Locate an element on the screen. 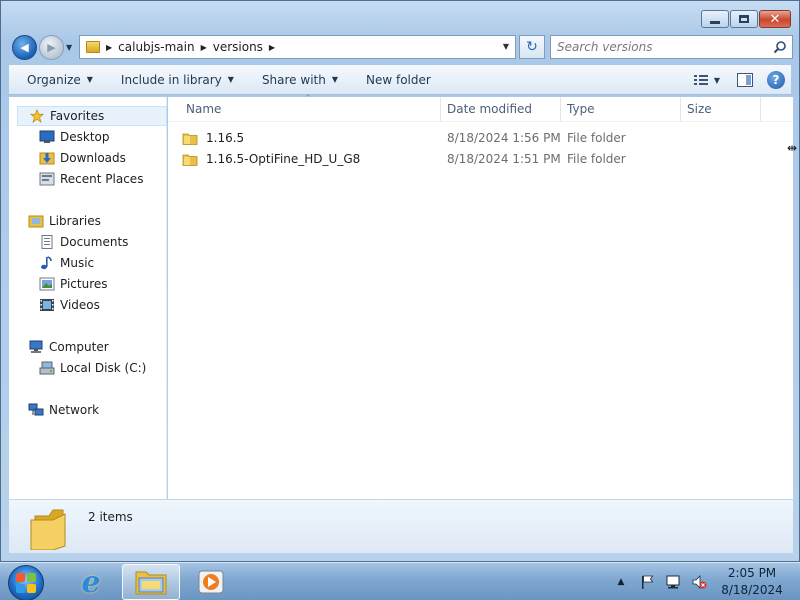  column-name: Name is located at coordinates (203, 109).